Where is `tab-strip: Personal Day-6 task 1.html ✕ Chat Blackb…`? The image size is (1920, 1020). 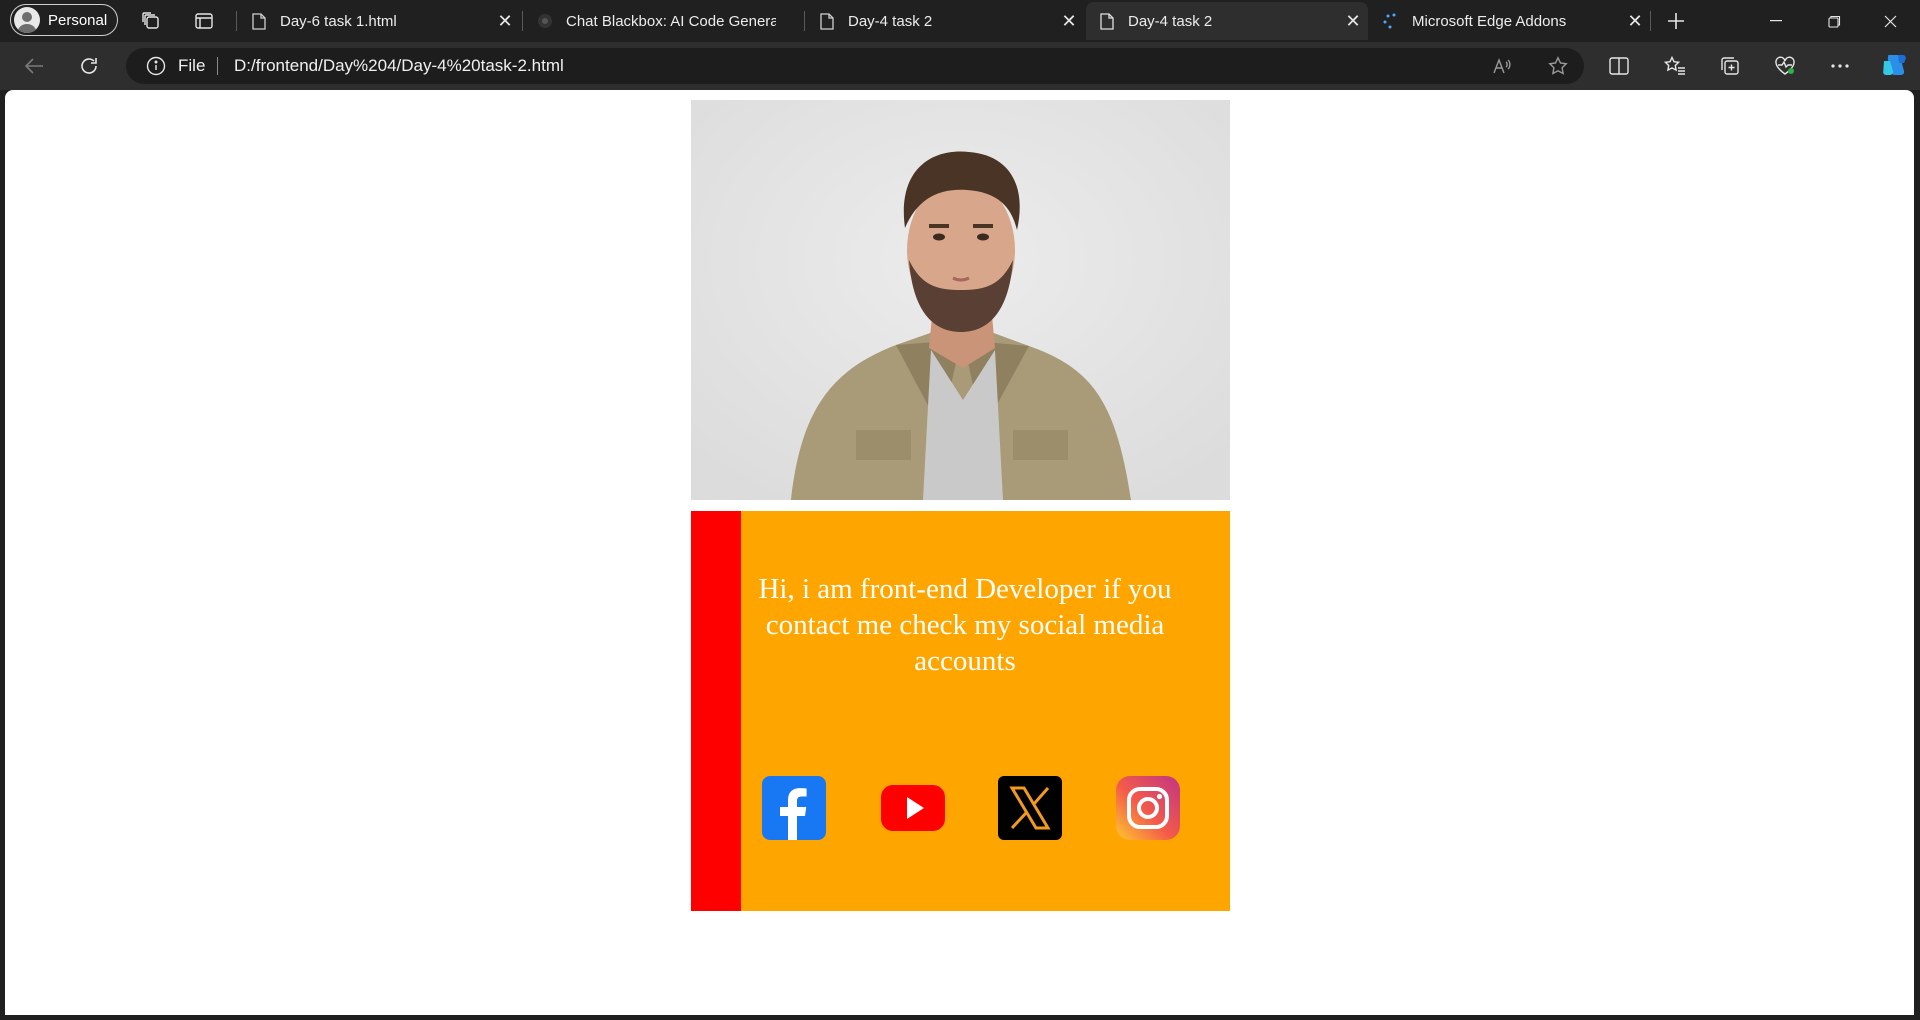
tab-strip: Personal Day-6 task 1.html ✕ Chat Blackb… is located at coordinates (960, 21).